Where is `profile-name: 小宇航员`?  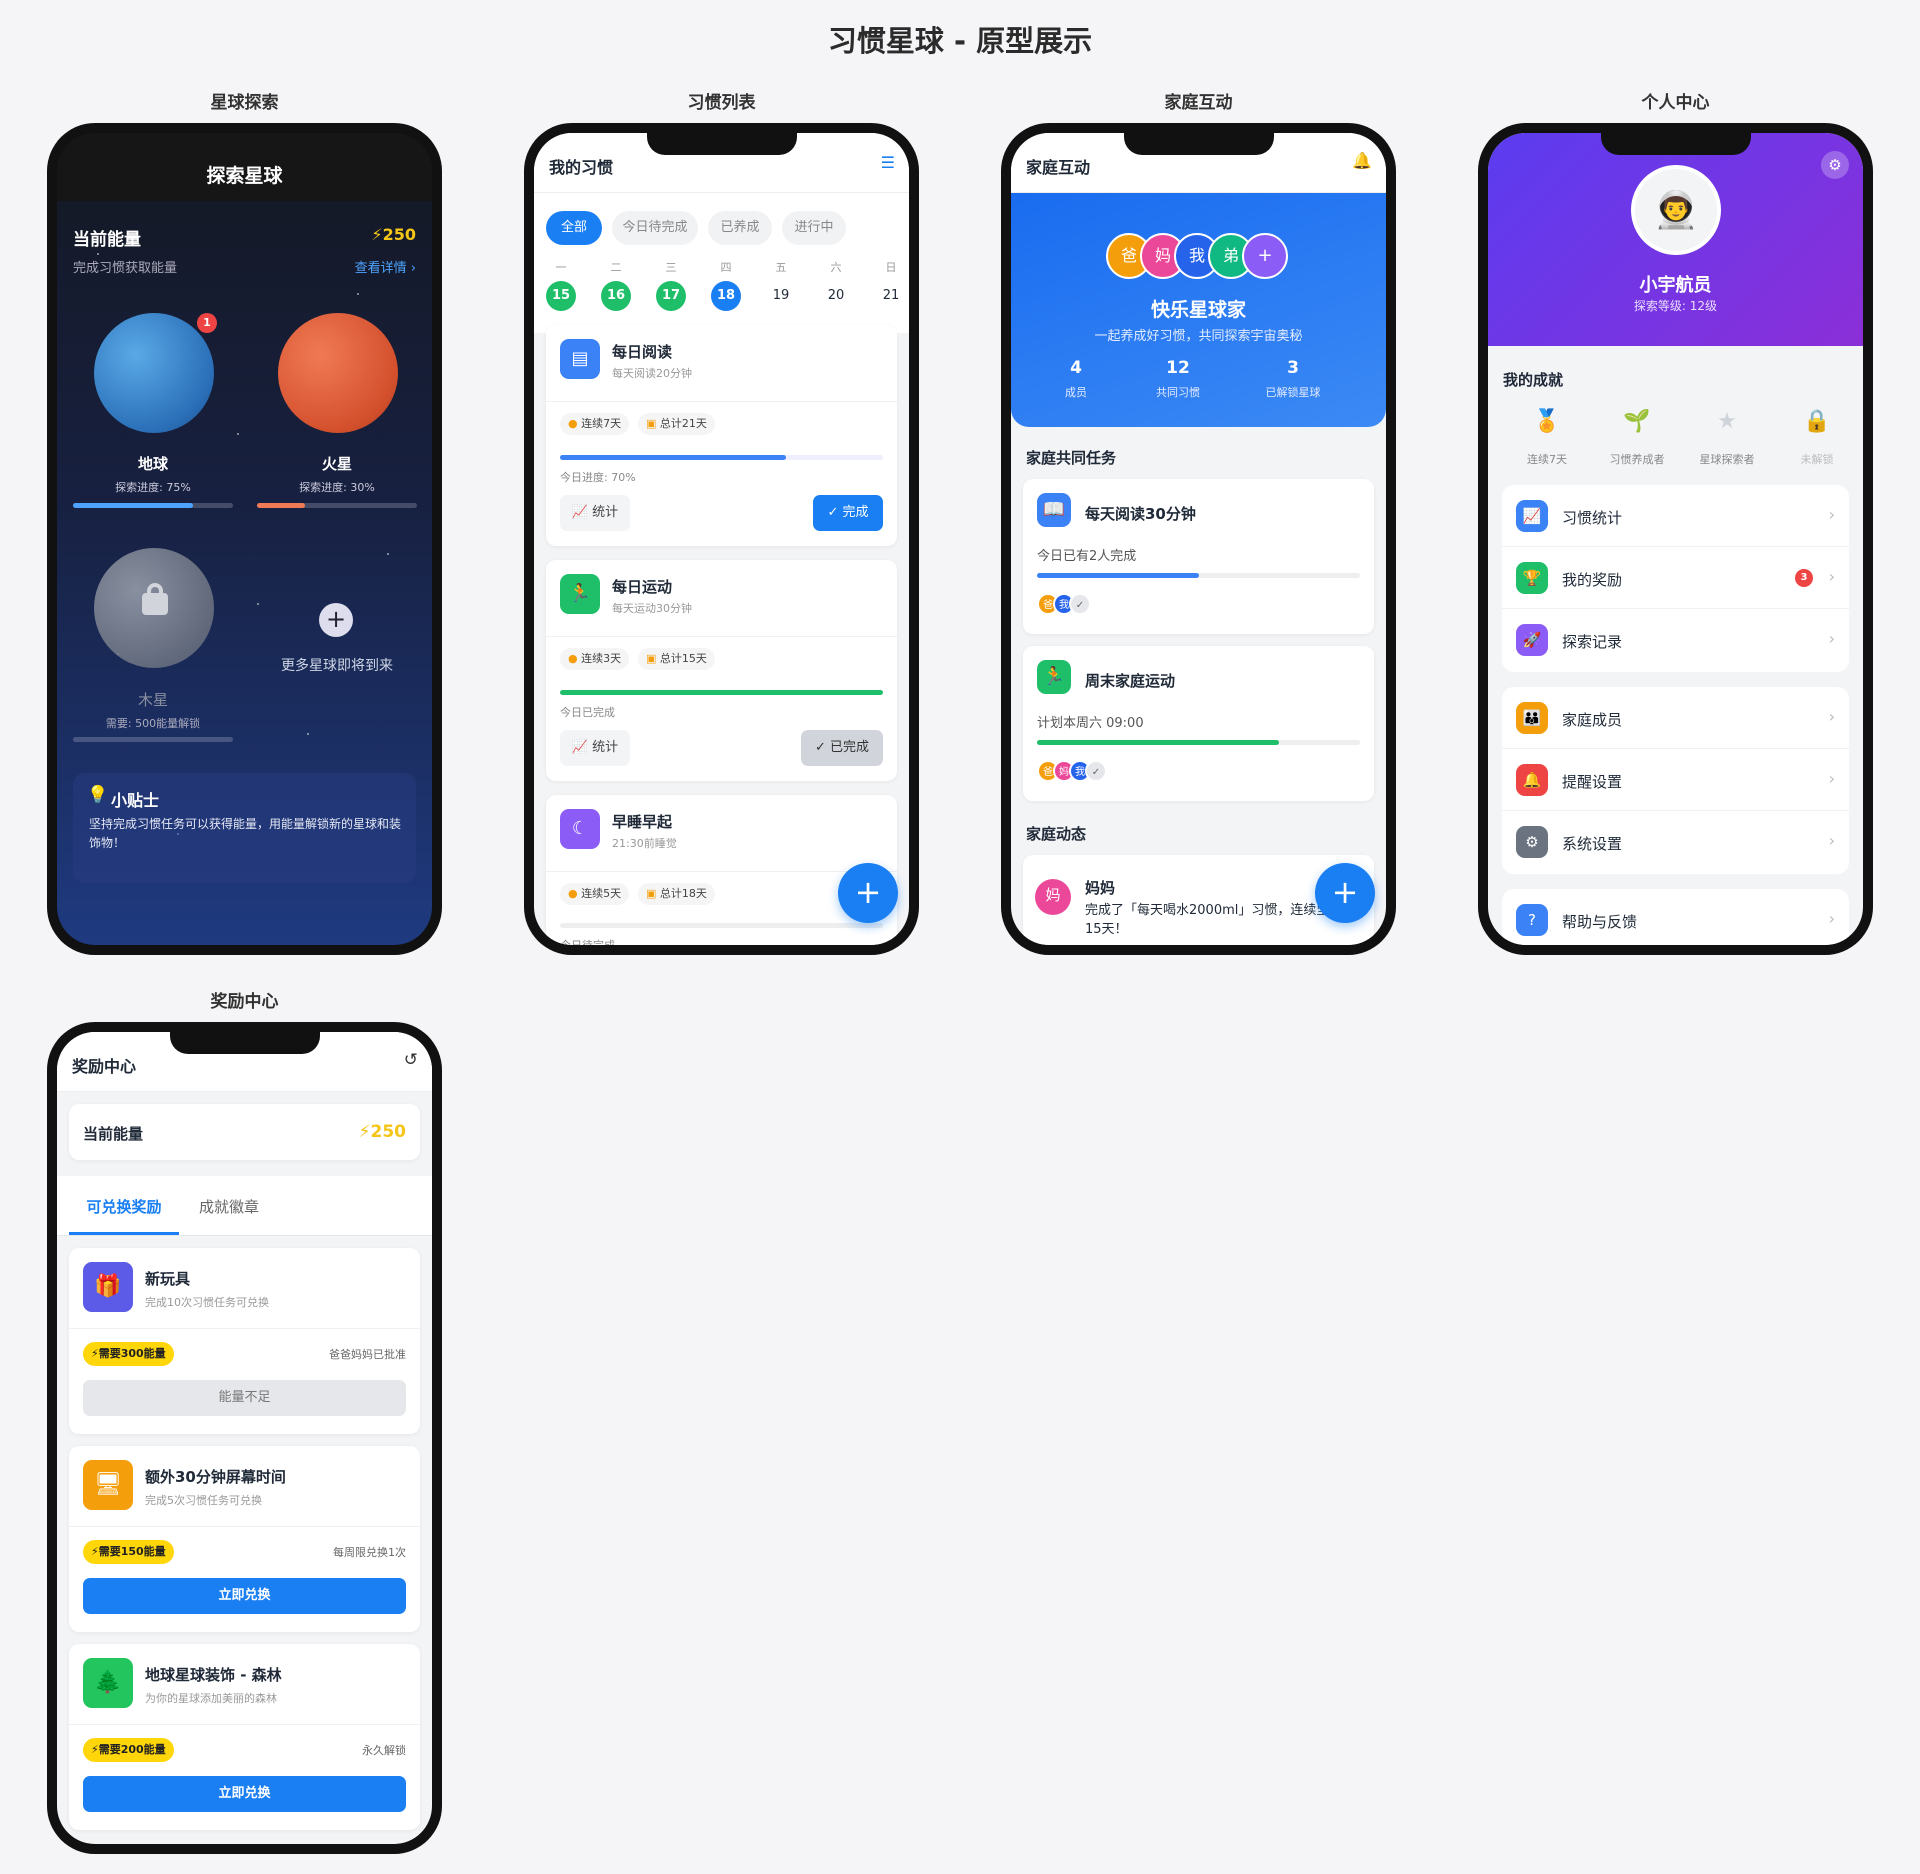
profile-name: 小宇航员 is located at coordinates (1675, 285).